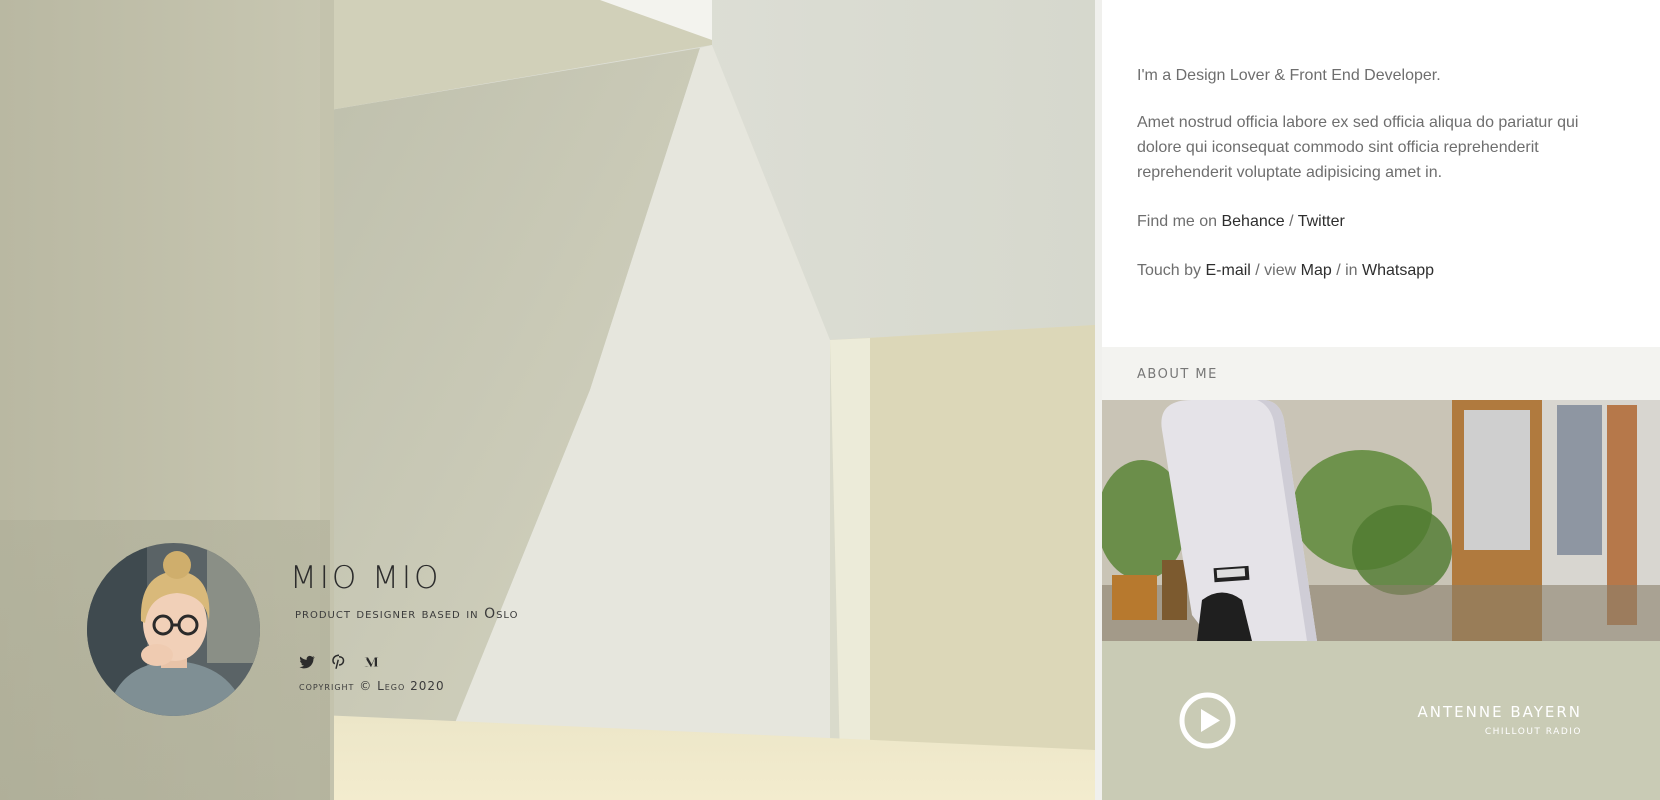 This screenshot has width=1660, height=800. Describe the element at coordinates (1321, 221) in the screenshot. I see `twitter-link: Twitter` at that location.